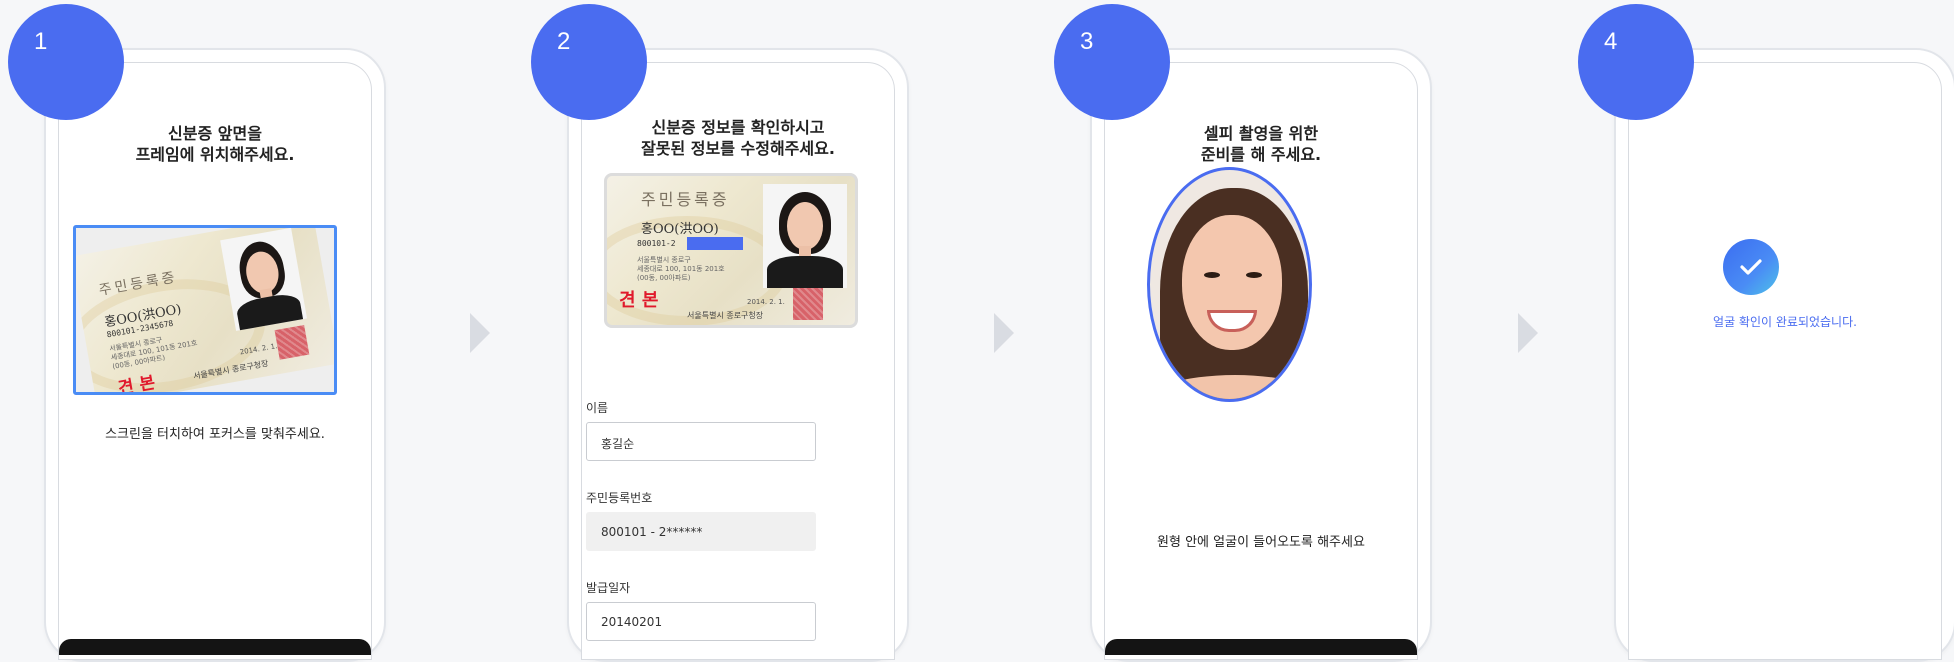 The image size is (1954, 662). What do you see at coordinates (1785, 361) in the screenshot?
I see `phone-screen: 얼굴 확인이 완료되었습니다.` at bounding box center [1785, 361].